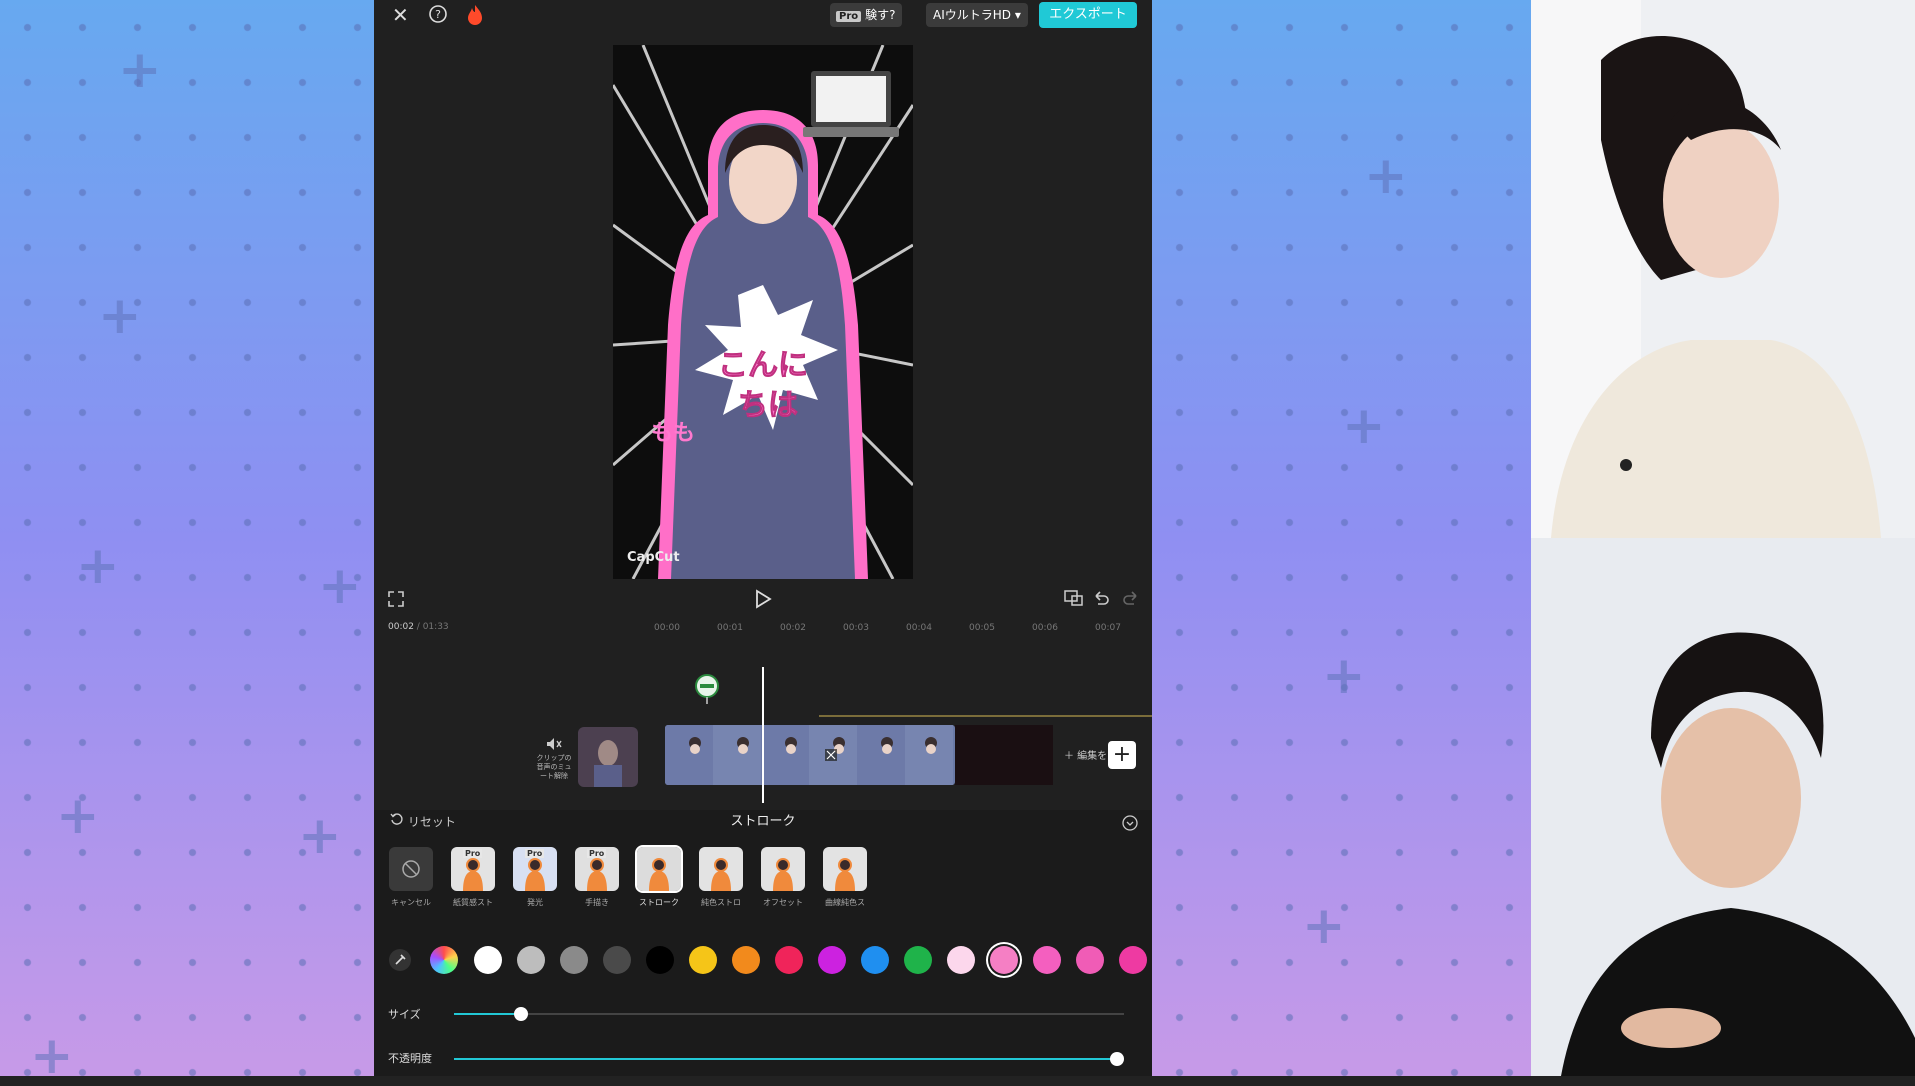  What do you see at coordinates (554, 744) in the screenshot?
I see `speaker-icon` at bounding box center [554, 744].